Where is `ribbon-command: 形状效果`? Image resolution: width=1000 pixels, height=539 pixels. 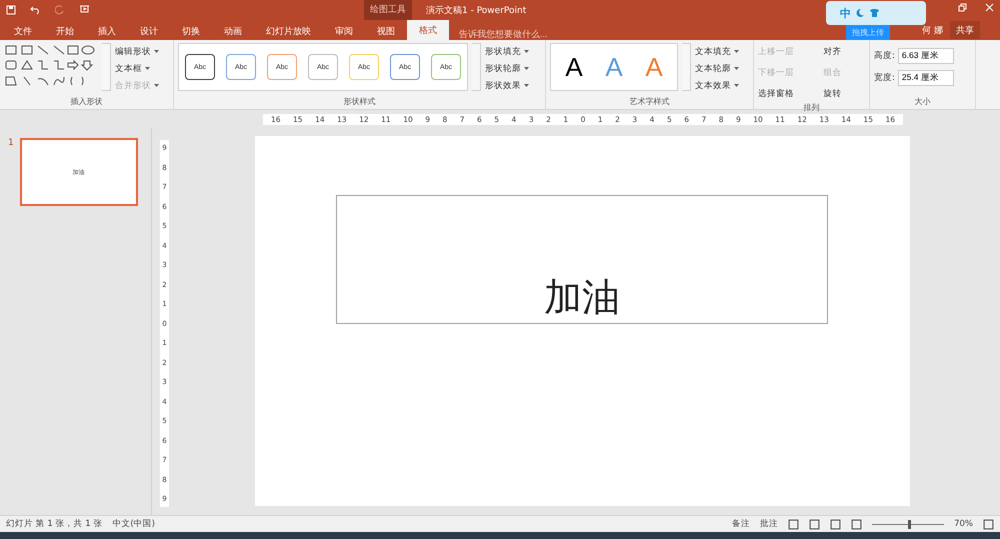 ribbon-command: 形状效果 is located at coordinates (507, 85).